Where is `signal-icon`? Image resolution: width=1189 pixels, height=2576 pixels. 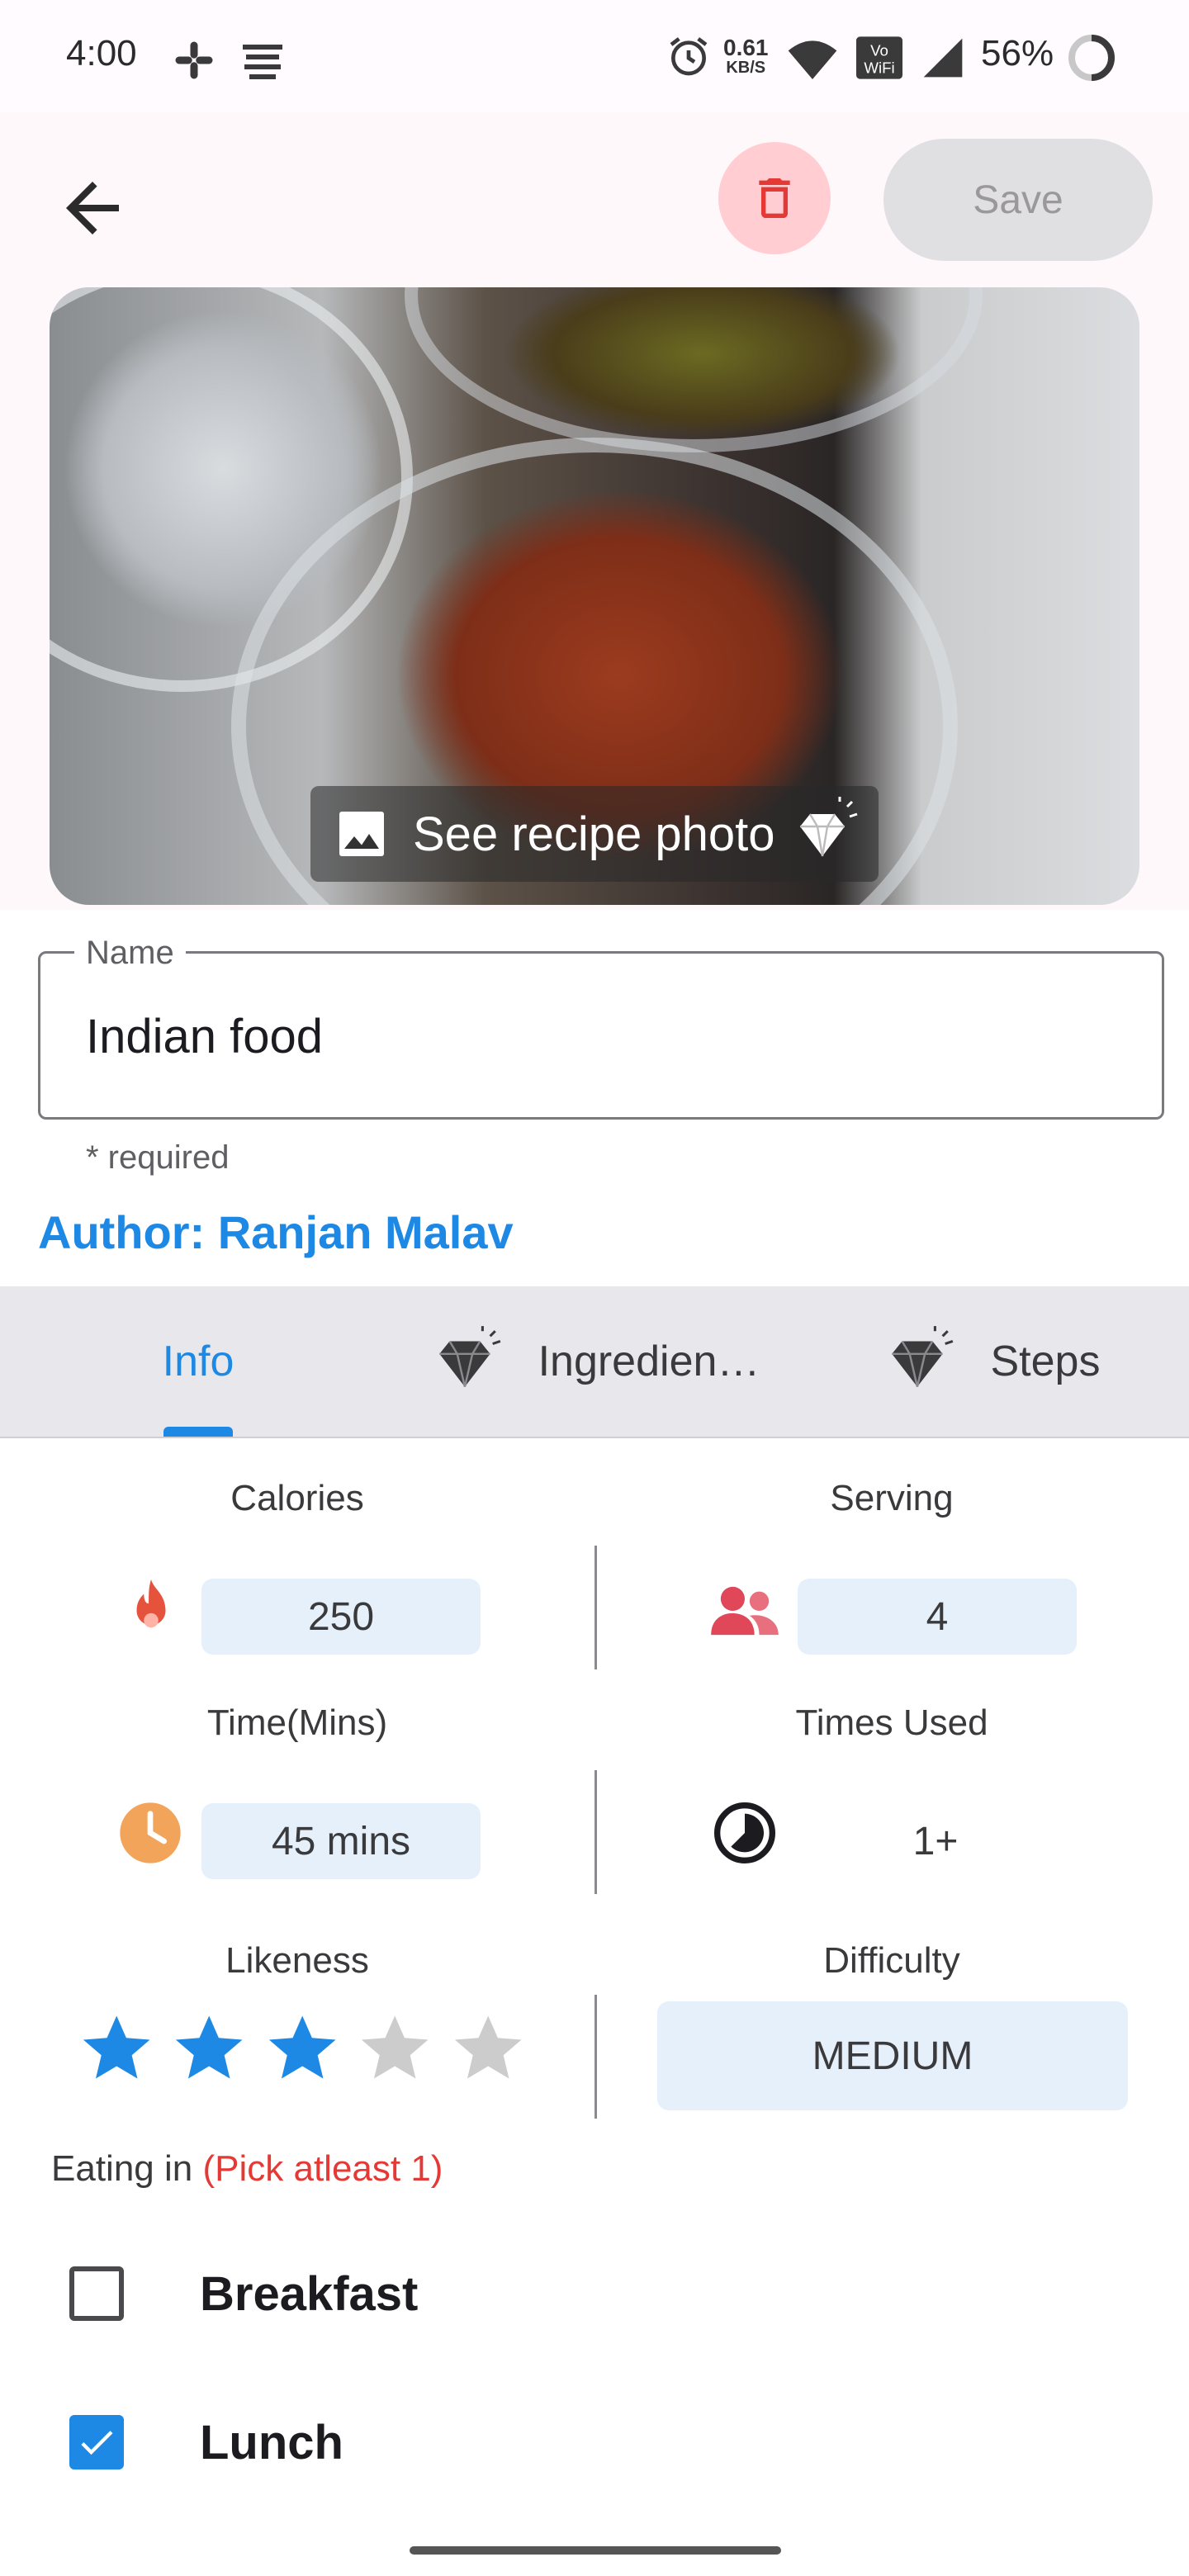
signal-icon is located at coordinates (943, 58).